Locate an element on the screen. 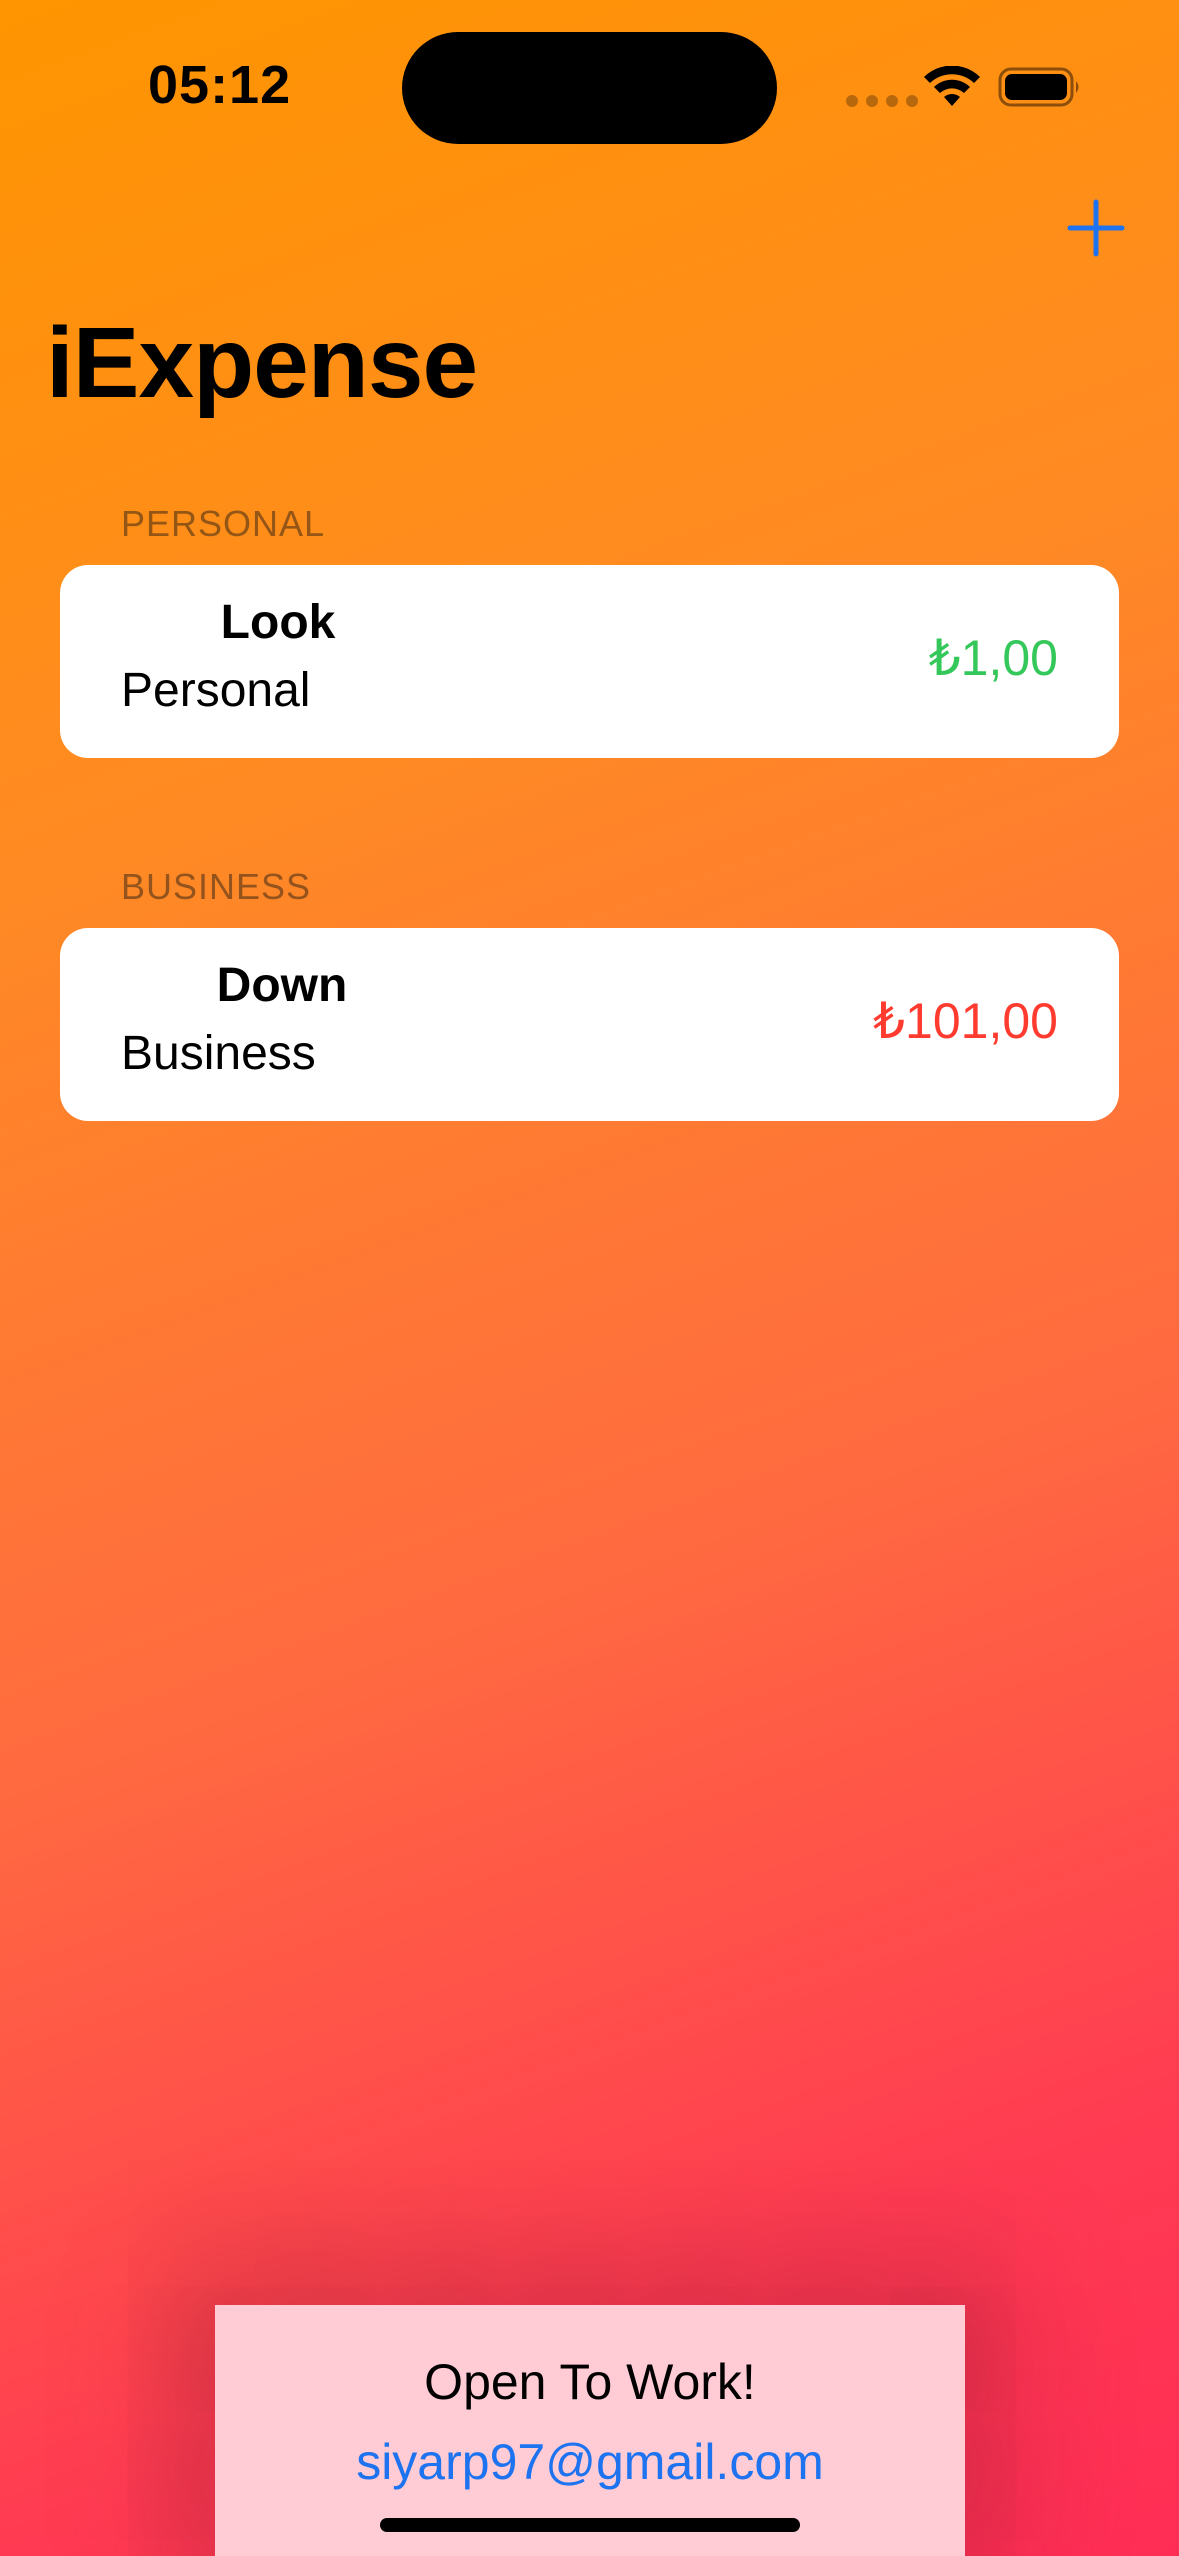 The height and width of the screenshot is (2556, 1179). section-header-business: BUSINESS is located at coordinates (216, 886).